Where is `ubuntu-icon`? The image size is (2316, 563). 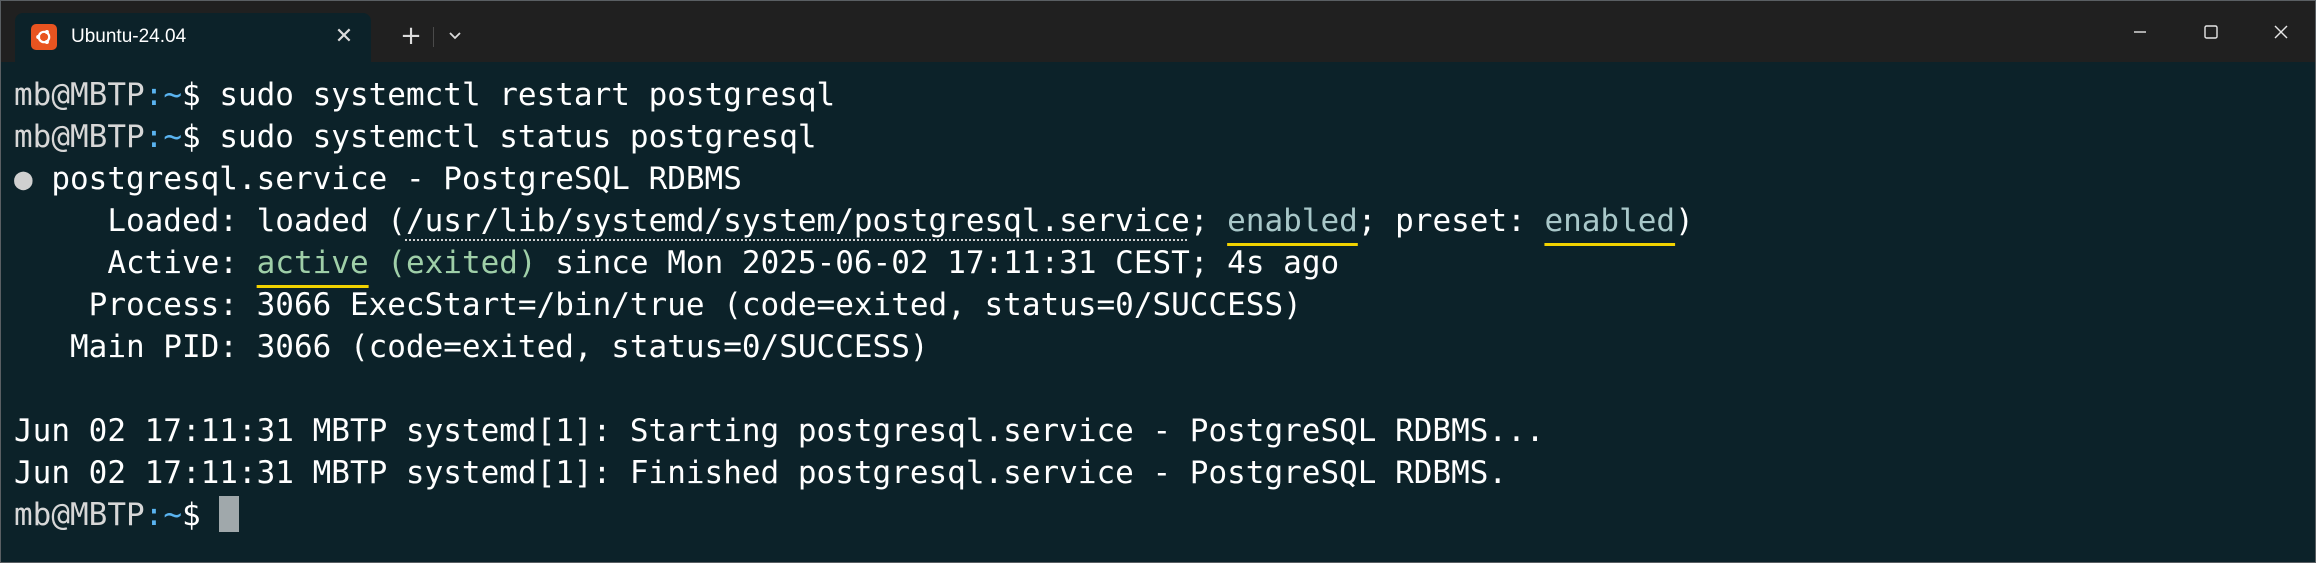
ubuntu-icon is located at coordinates (44, 37).